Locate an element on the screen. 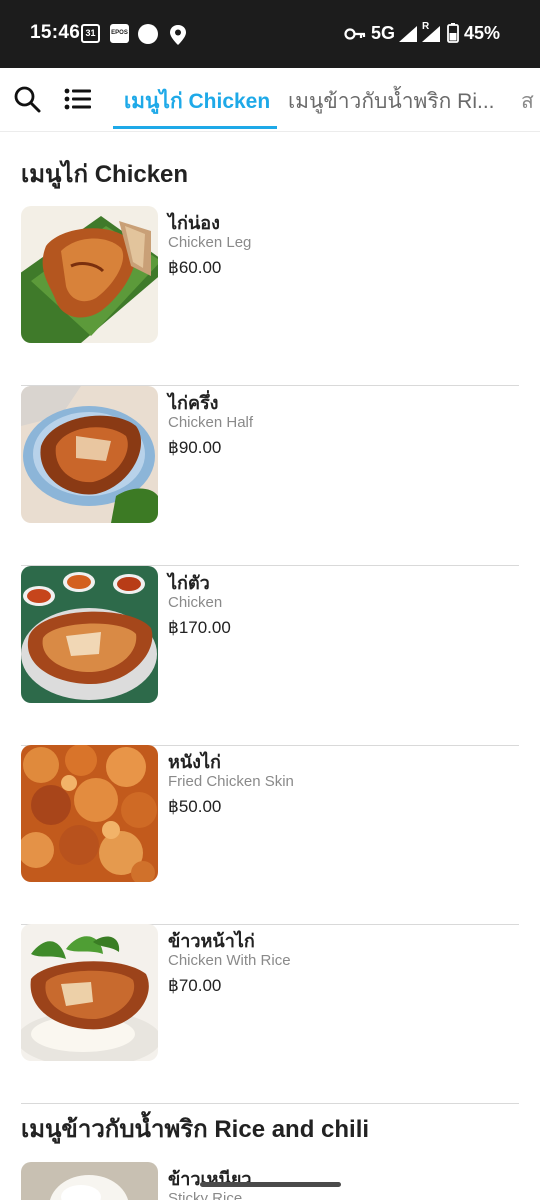  battery-icon is located at coordinates (453, 33).